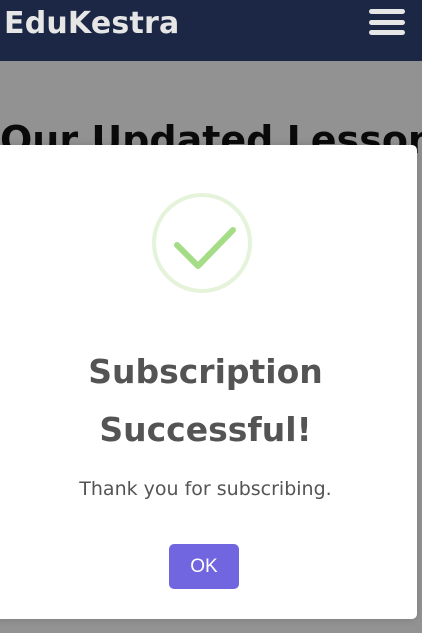 This screenshot has height=633, width=422. I want to click on hamburger-menu-icon, so click(387, 22).